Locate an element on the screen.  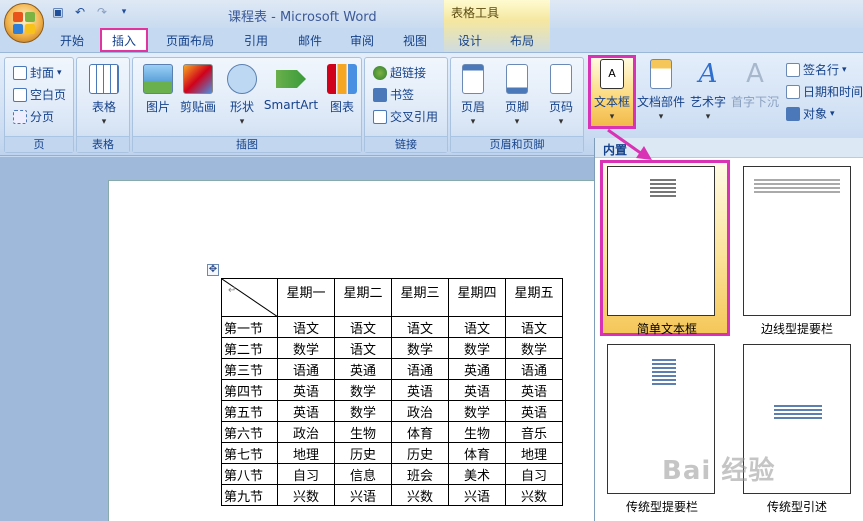
tab-insert: 插入 is located at coordinates (124, 40).